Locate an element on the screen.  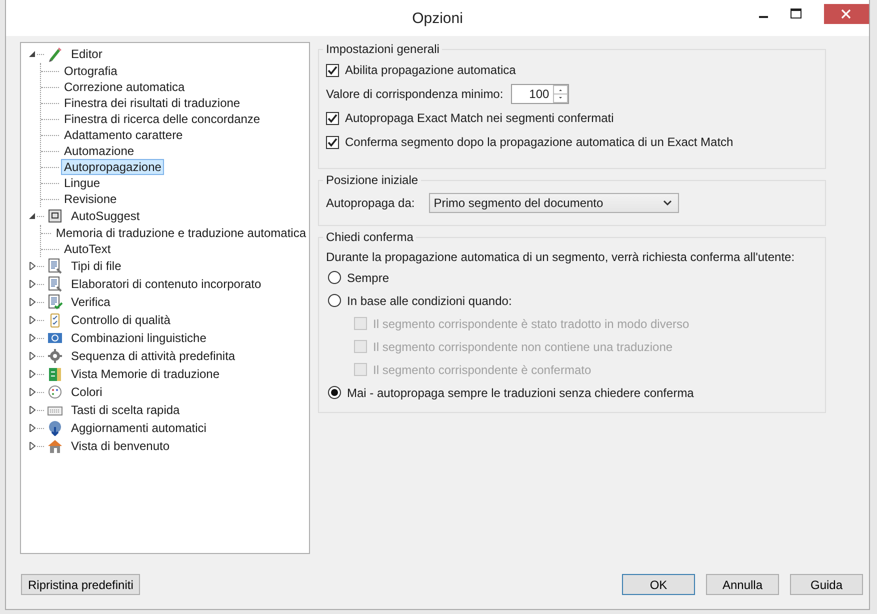
dialog-button: OK is located at coordinates (658, 584).